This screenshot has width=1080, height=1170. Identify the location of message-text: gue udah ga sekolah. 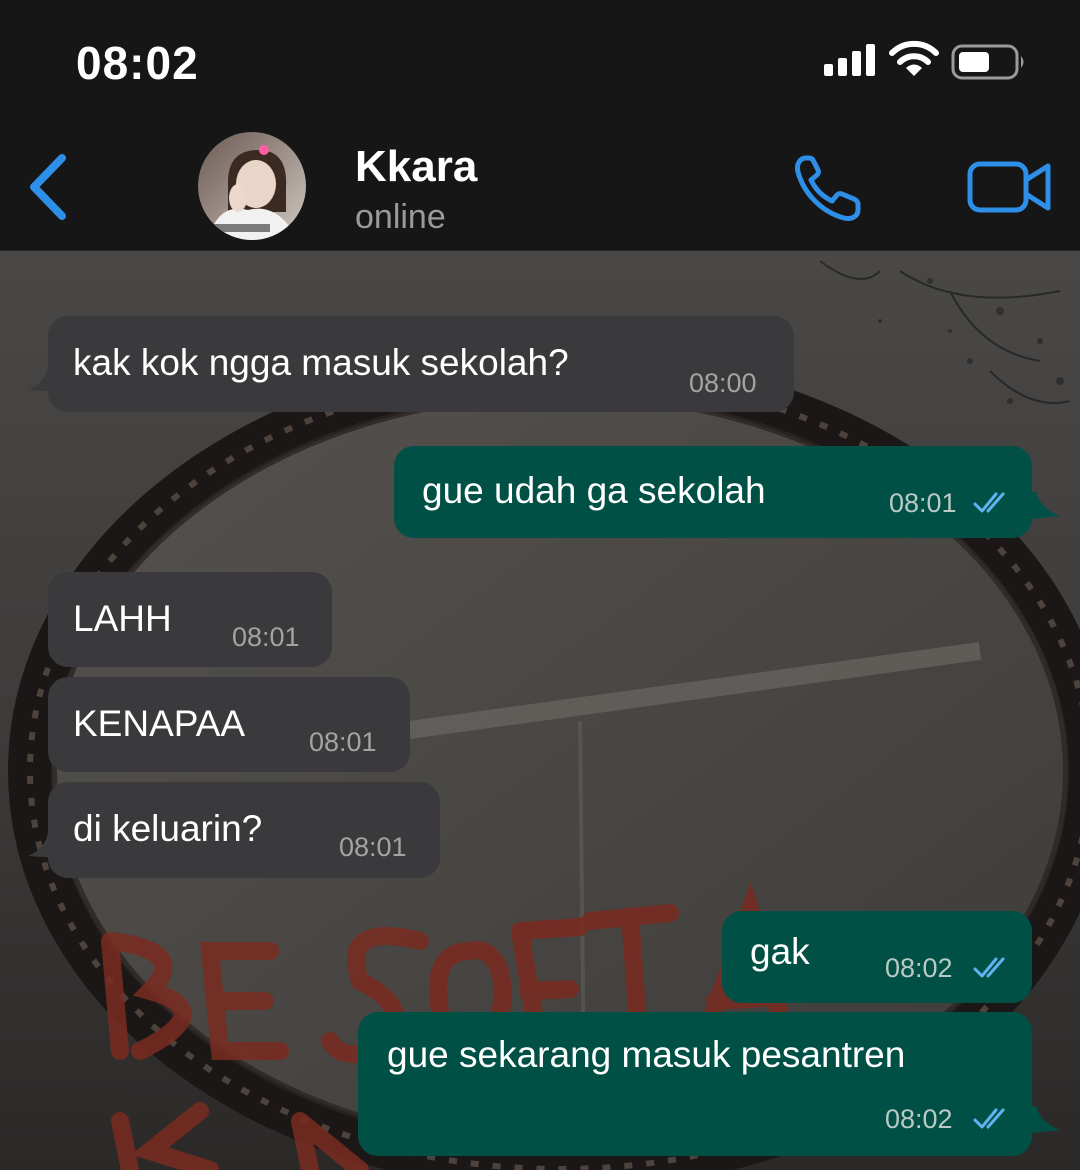
(594, 490).